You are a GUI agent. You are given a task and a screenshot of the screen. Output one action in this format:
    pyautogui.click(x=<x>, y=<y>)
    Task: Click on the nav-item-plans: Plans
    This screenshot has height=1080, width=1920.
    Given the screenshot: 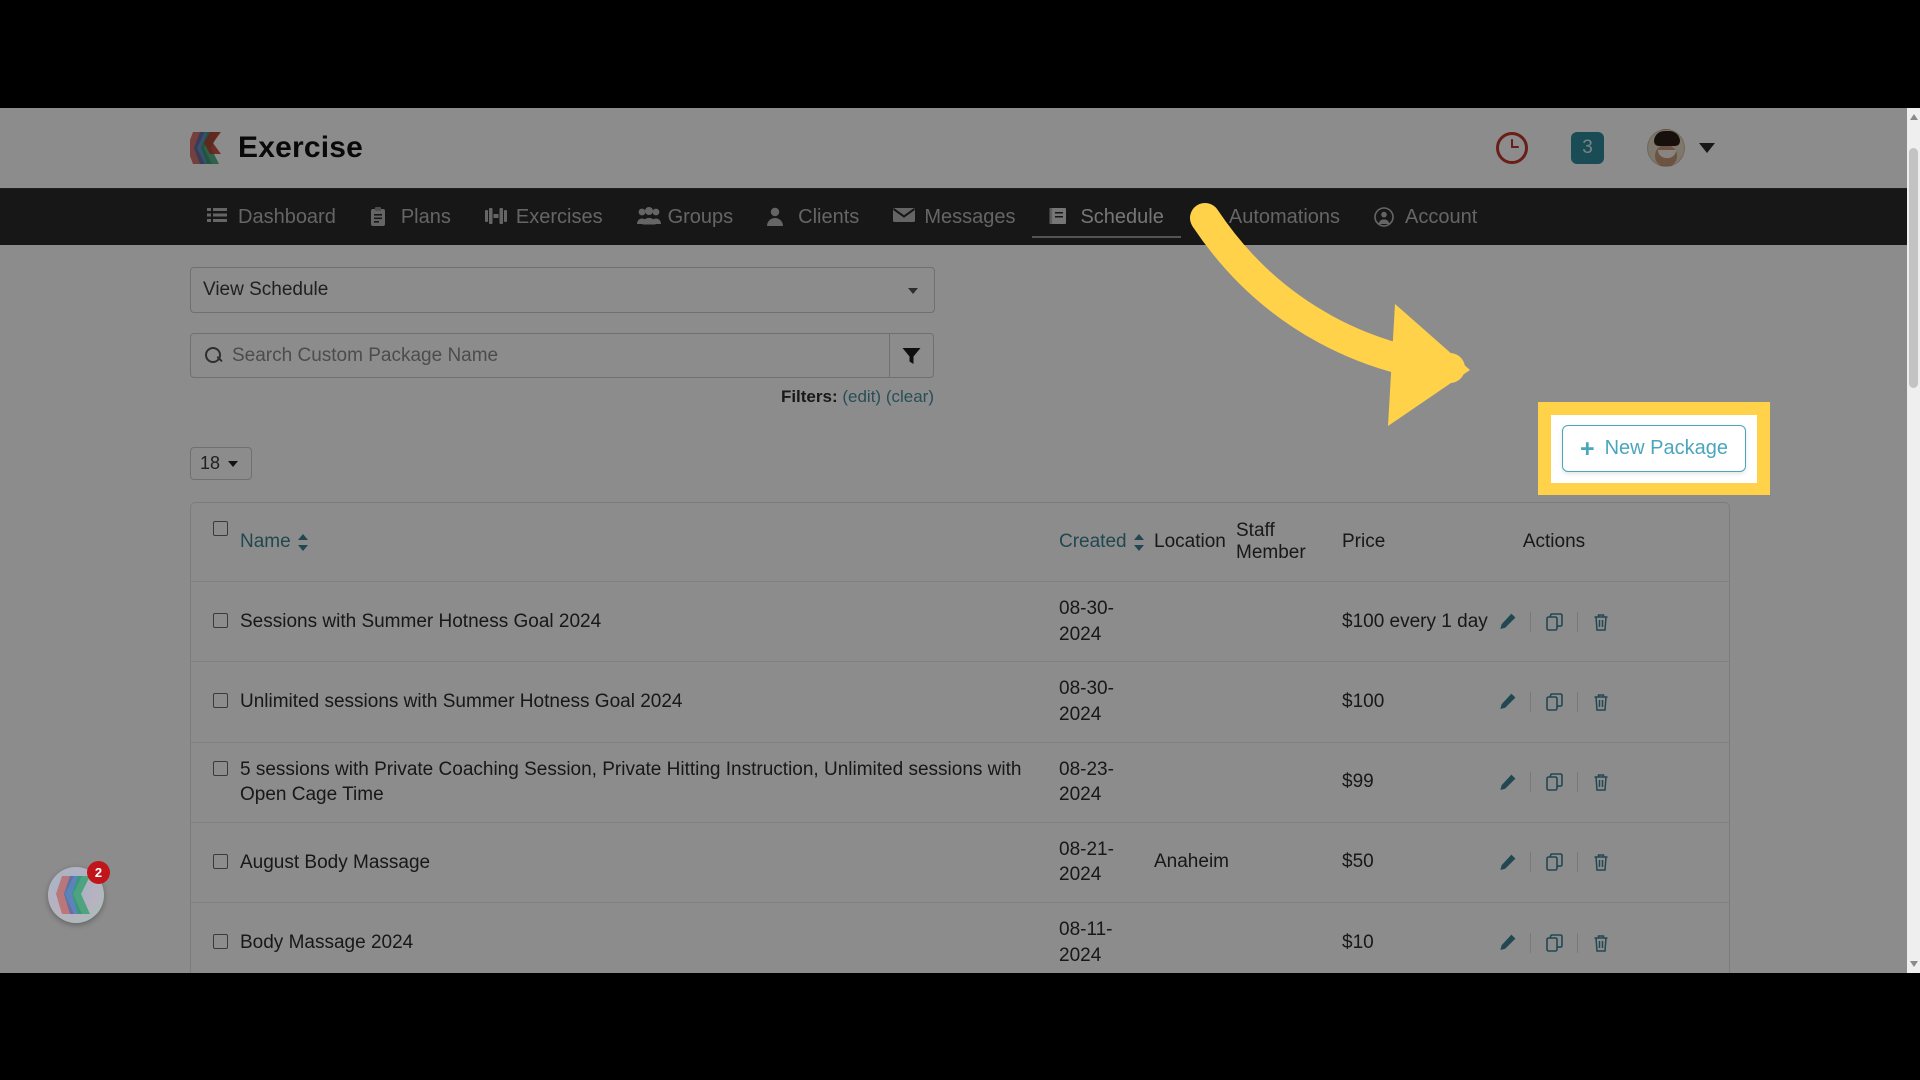 What is the action you would take?
    pyautogui.click(x=410, y=217)
    